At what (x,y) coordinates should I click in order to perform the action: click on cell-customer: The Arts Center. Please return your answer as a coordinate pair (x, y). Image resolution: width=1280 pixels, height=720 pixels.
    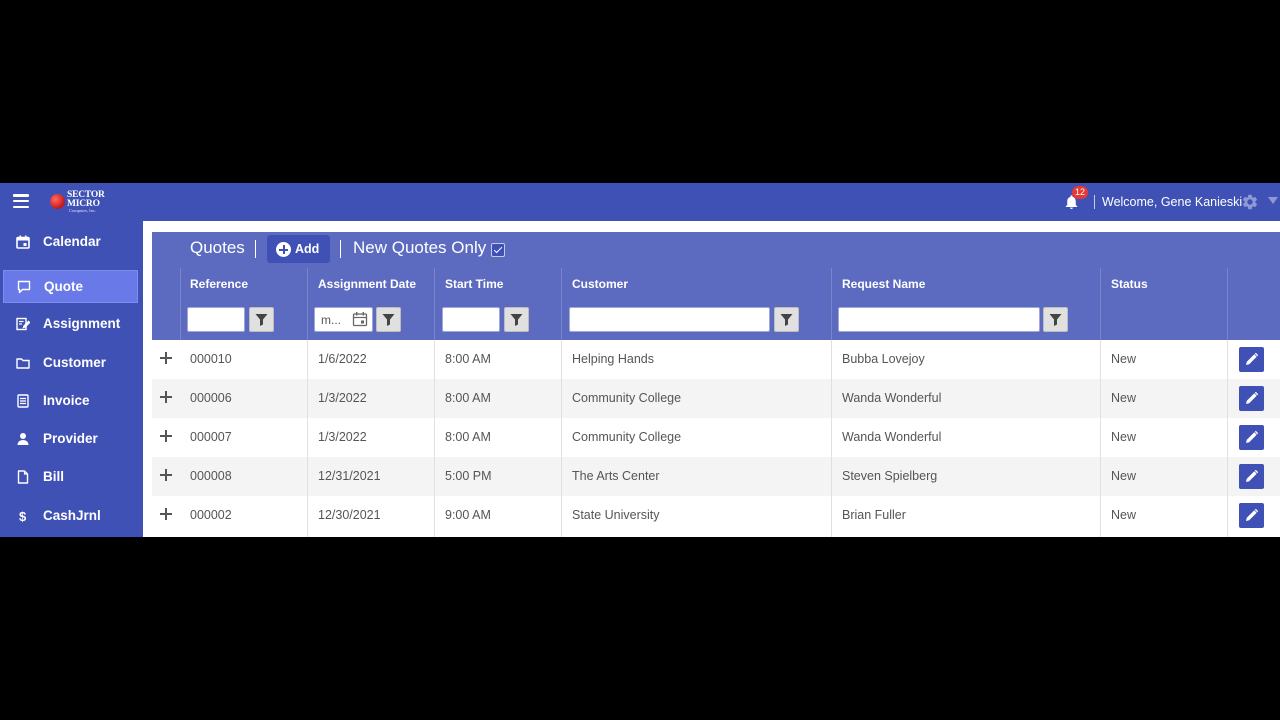
    Looking at the image, I should click on (616, 476).